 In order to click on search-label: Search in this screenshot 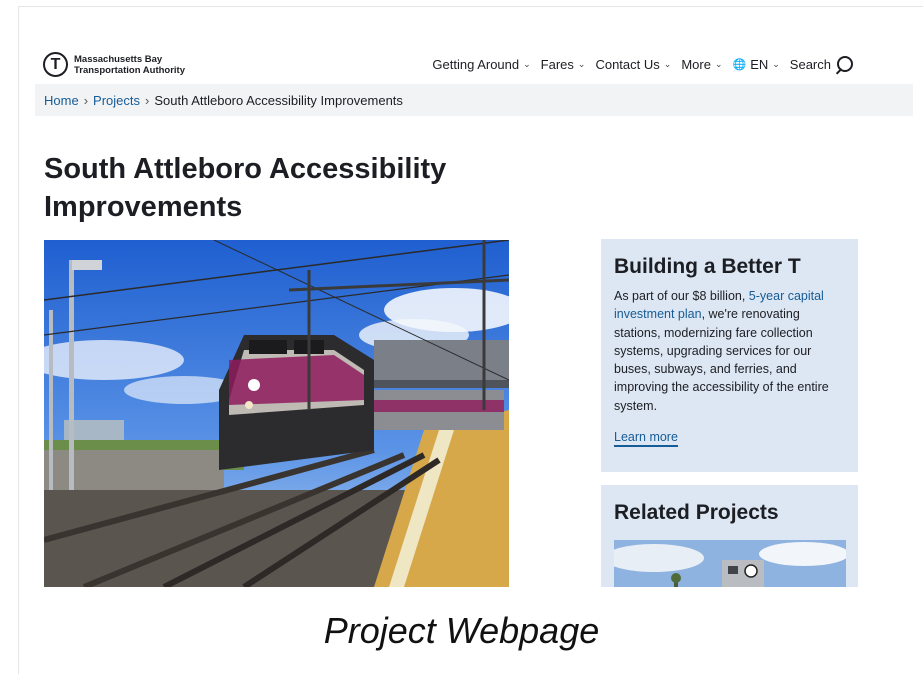, I will do `click(810, 64)`.